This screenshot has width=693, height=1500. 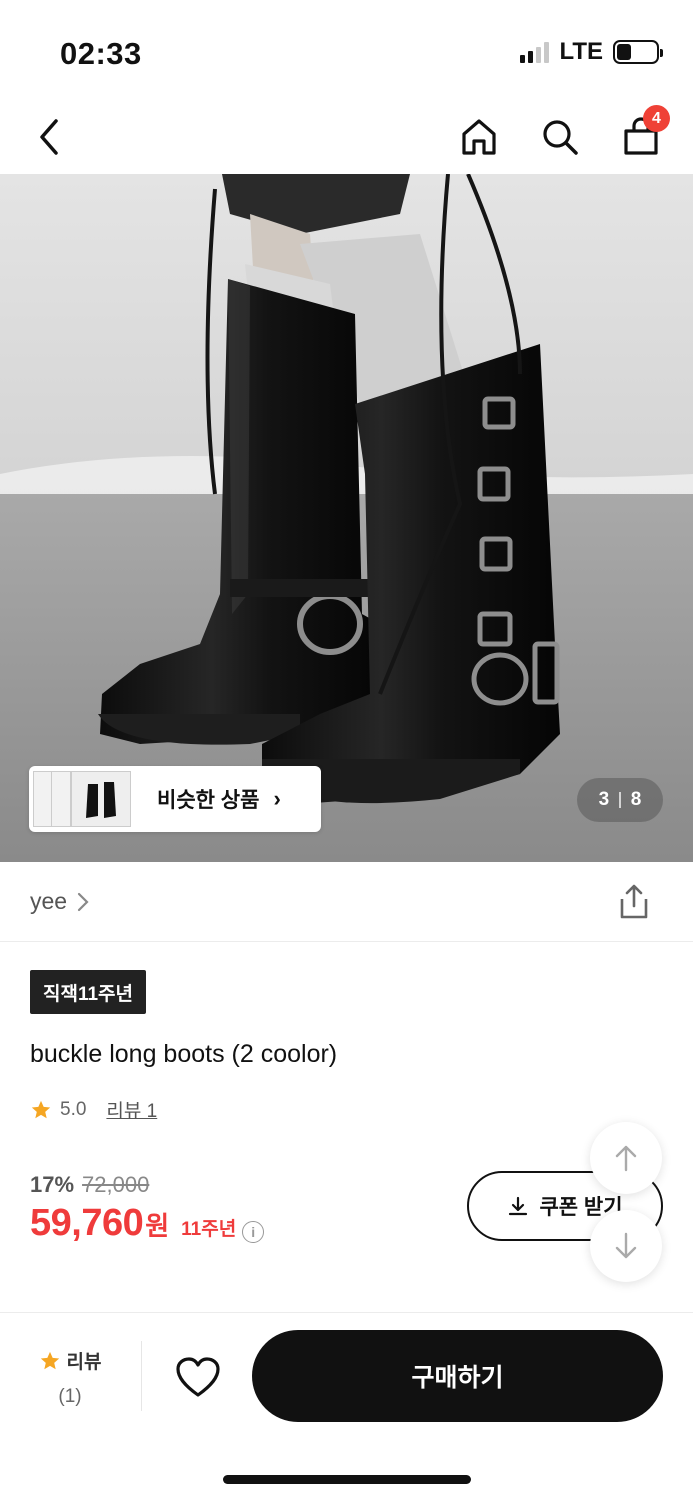 I want to click on rating-value: 5.0, so click(x=73, y=1109).